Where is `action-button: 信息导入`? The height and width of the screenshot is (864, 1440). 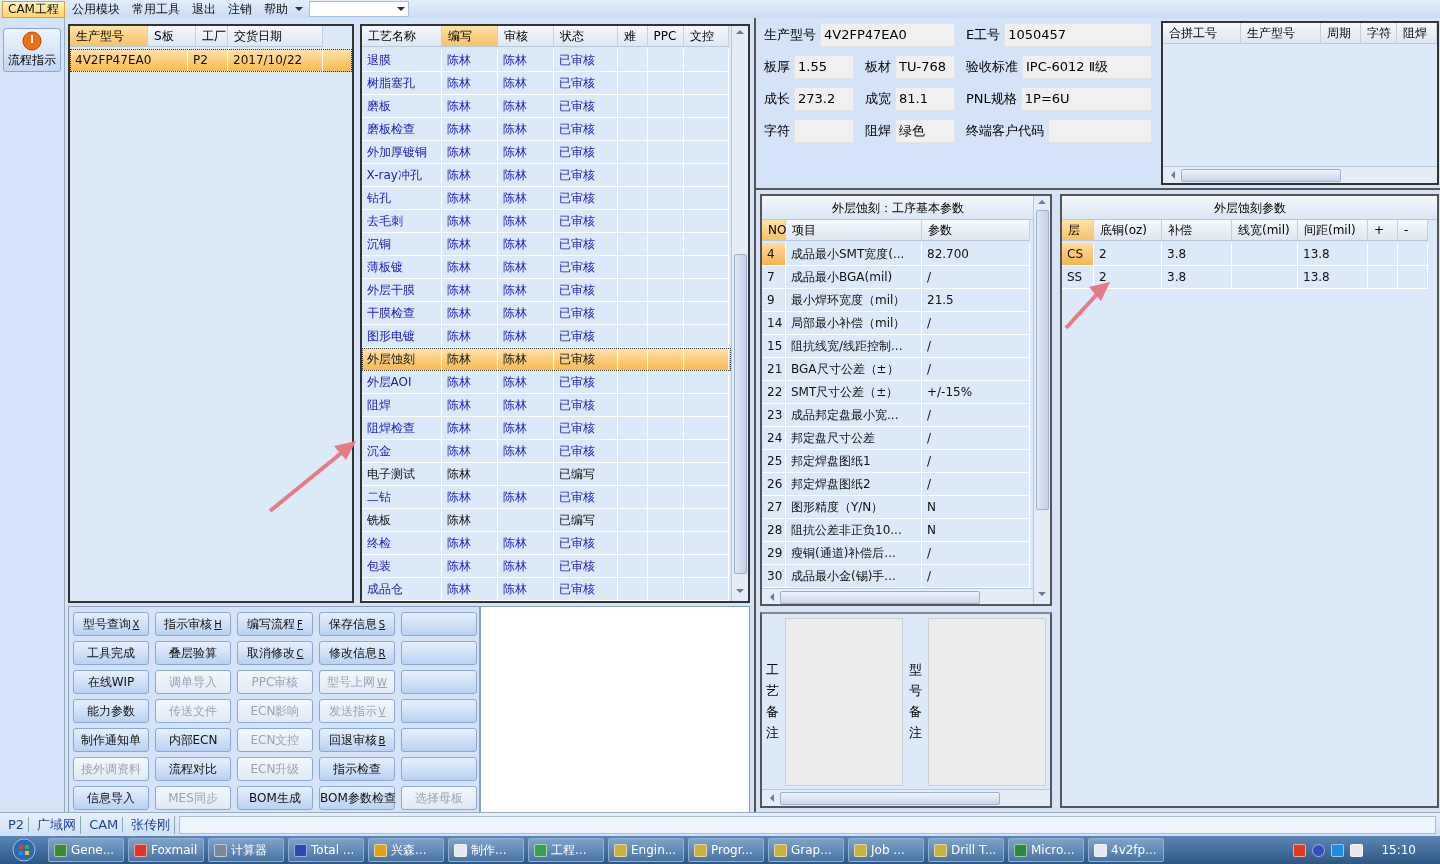
action-button: 信息导入 is located at coordinates (111, 798).